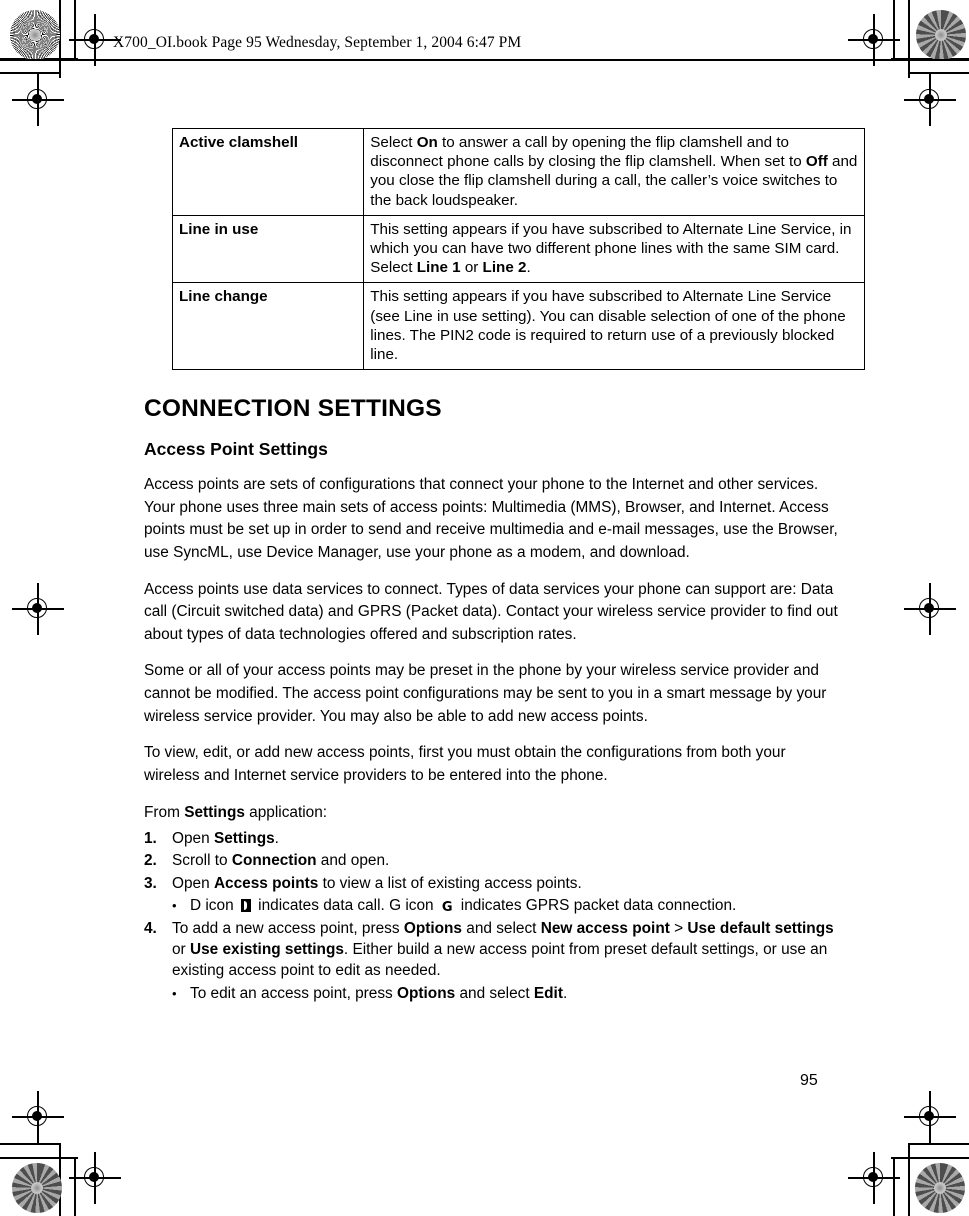 The image size is (969, 1216). Describe the element at coordinates (816, 162) in the screenshot. I see `emphasis-text: Off` at that location.